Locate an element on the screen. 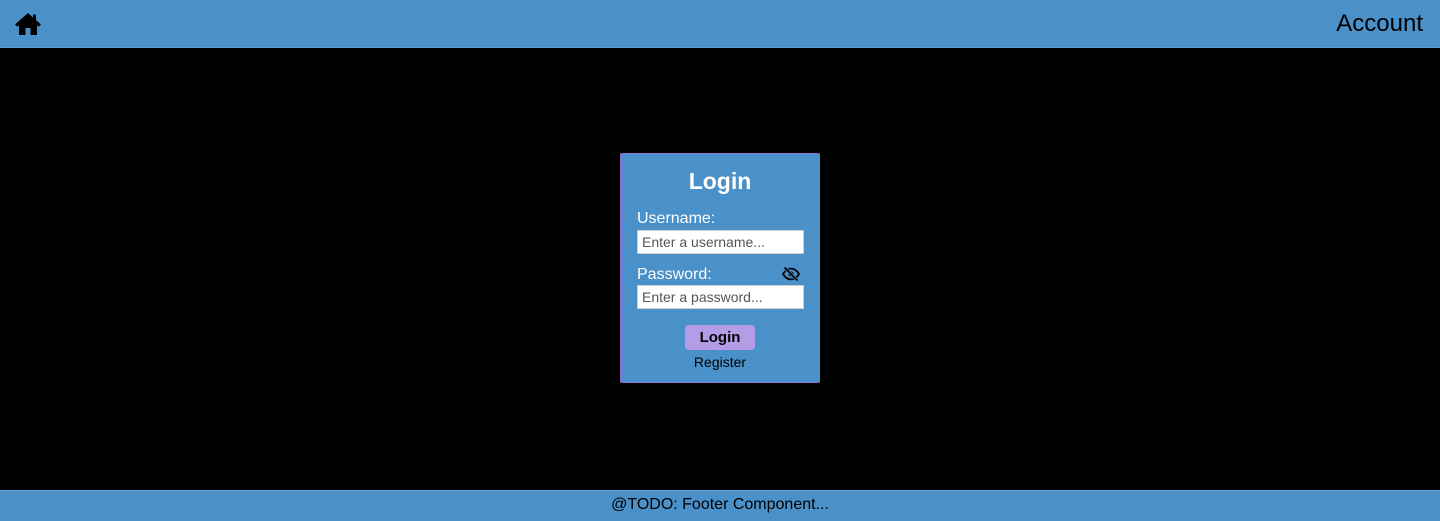 The height and width of the screenshot is (521, 1440). register-link: Register is located at coordinates (720, 362).